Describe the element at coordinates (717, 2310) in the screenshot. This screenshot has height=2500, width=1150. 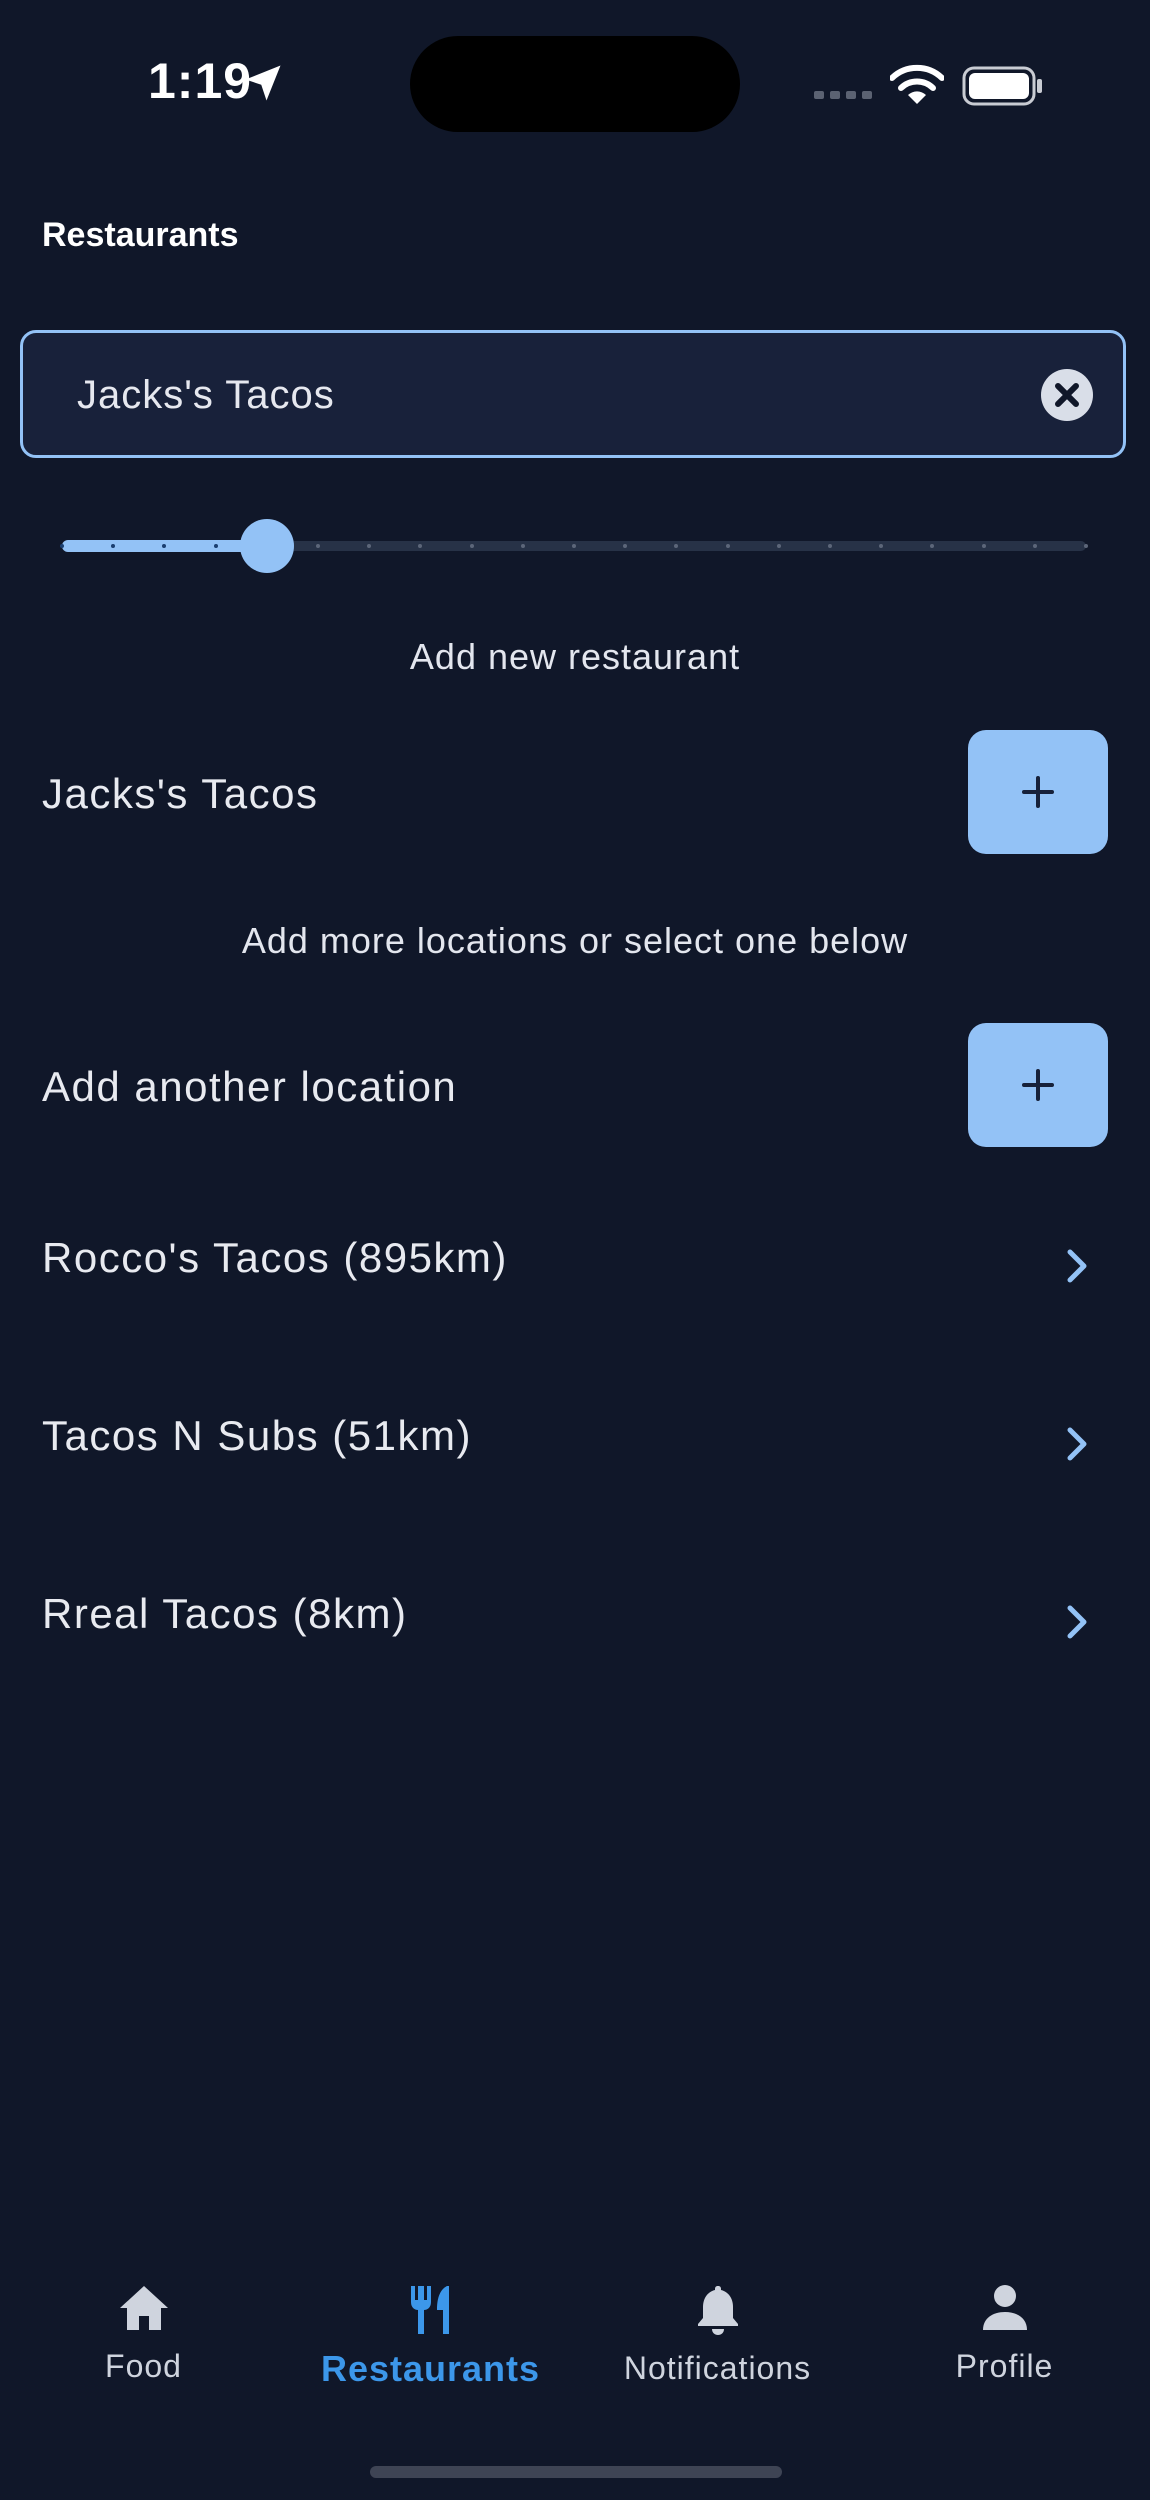
I see `bell-icon` at that location.